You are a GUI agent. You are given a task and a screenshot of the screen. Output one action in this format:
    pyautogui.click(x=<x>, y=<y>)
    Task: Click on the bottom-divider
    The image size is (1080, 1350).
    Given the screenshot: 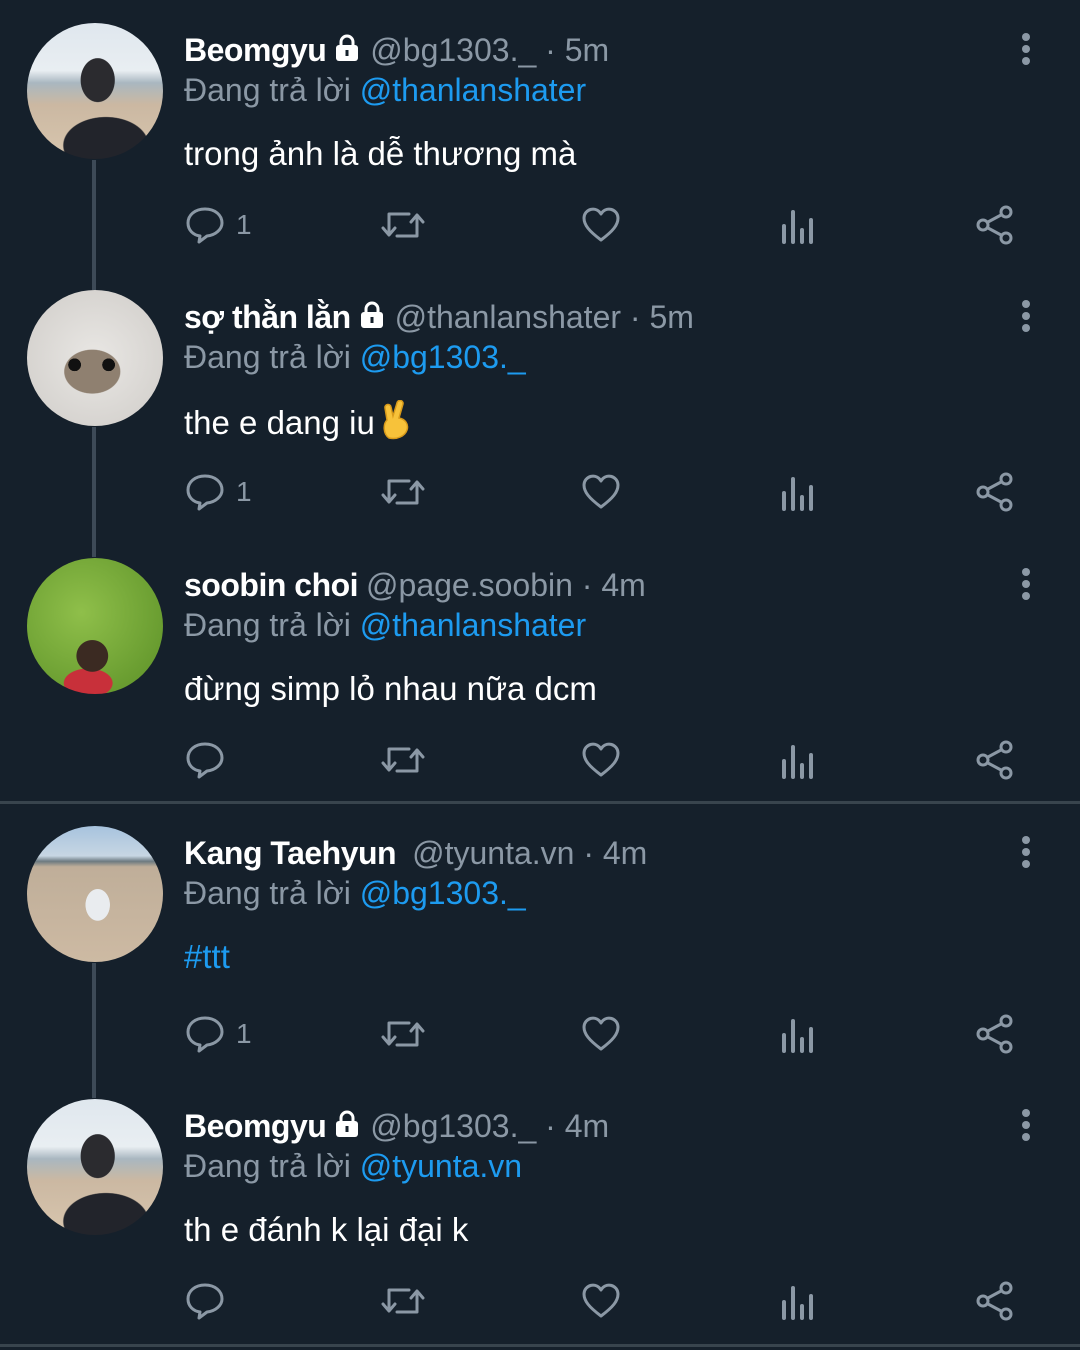 What is the action you would take?
    pyautogui.click(x=540, y=1345)
    